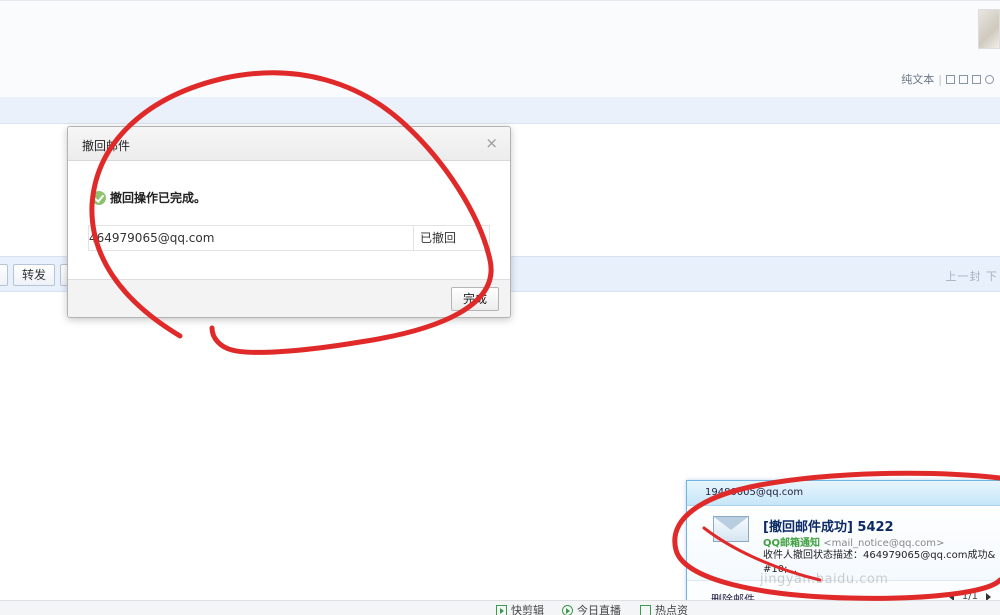 The width and height of the screenshot is (1000, 615). I want to click on recall-result-row: 464979065@qq.com 已撤回, so click(289, 238).